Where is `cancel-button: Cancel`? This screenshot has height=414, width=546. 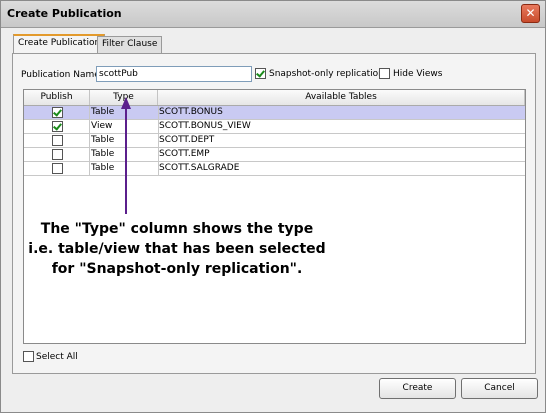 cancel-button: Cancel is located at coordinates (499, 388).